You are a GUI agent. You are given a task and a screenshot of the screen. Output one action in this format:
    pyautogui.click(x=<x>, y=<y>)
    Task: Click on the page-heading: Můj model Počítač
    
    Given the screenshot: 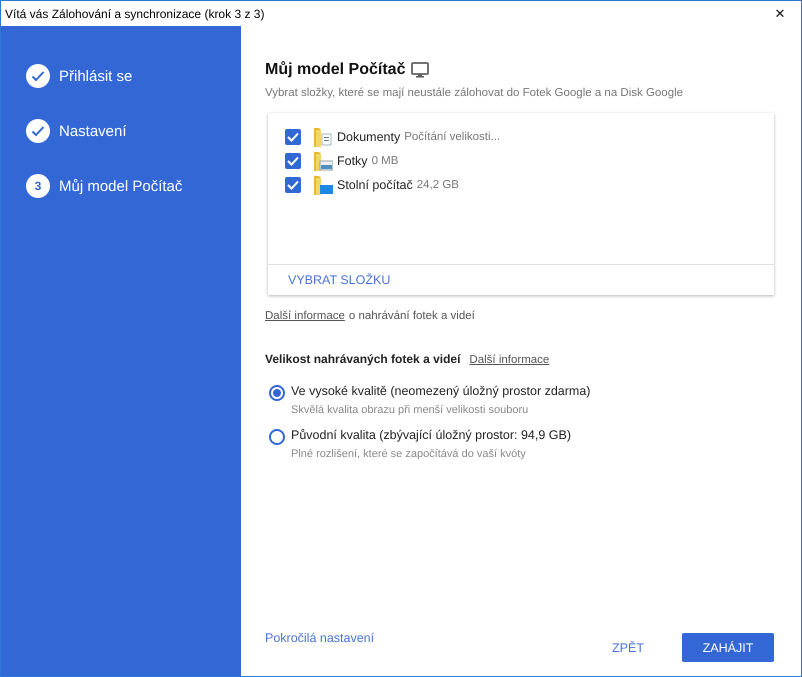 What is the action you would take?
    pyautogui.click(x=335, y=70)
    